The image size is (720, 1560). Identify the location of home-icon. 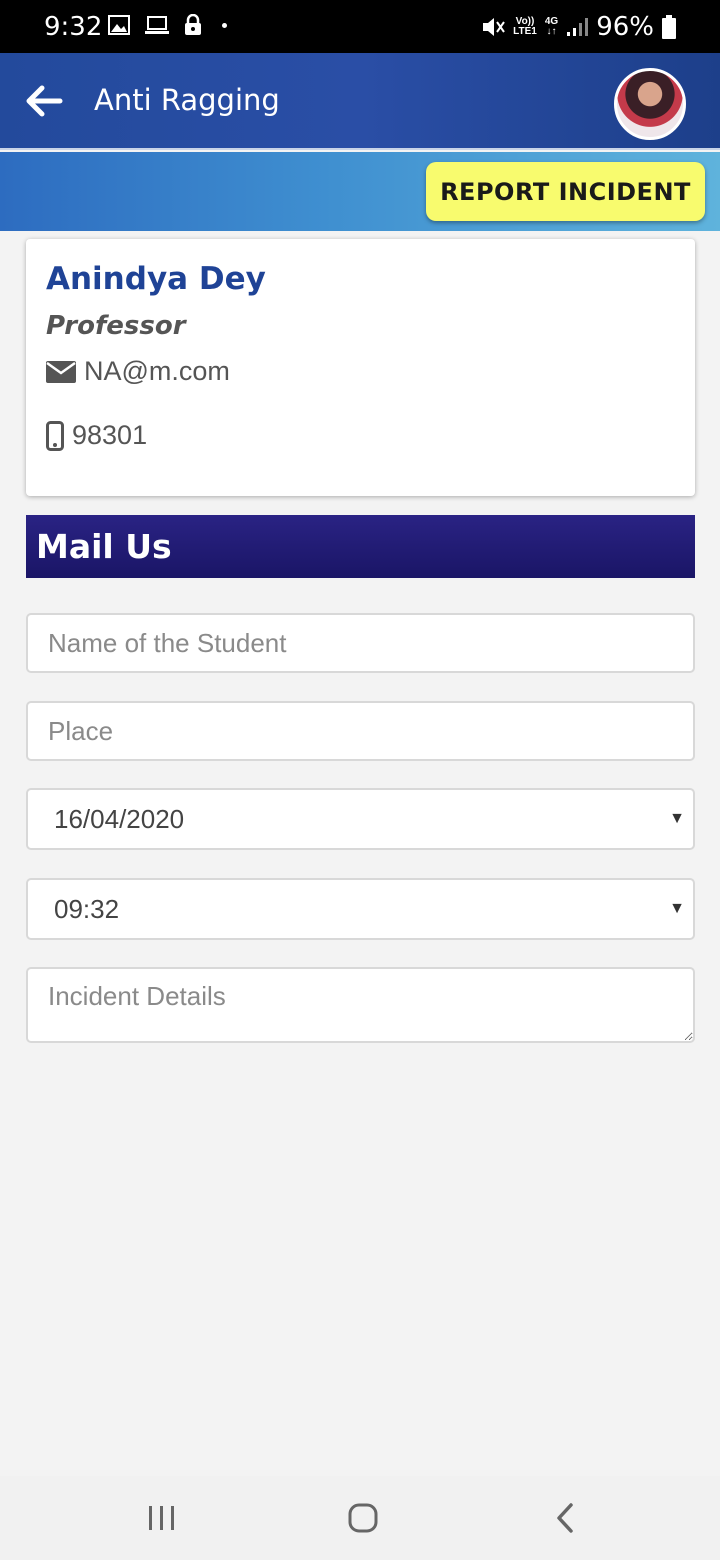
(363, 1518).